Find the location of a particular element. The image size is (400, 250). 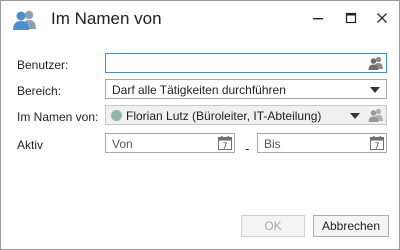

von-date-input: Von 7 is located at coordinates (170, 143).